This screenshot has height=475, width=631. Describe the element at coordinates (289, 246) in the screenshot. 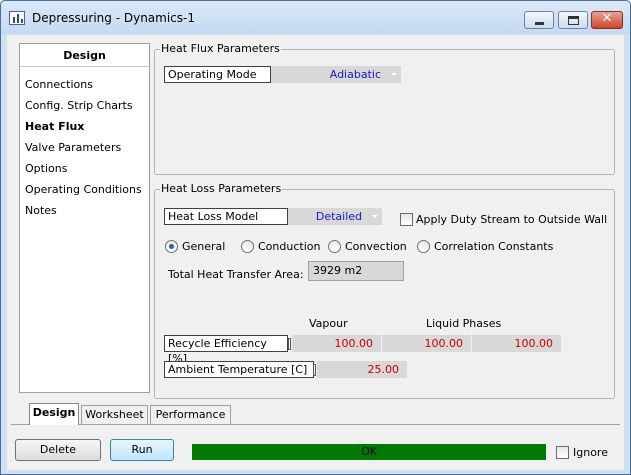

I see `radio-conduction-label: Conduction` at that location.